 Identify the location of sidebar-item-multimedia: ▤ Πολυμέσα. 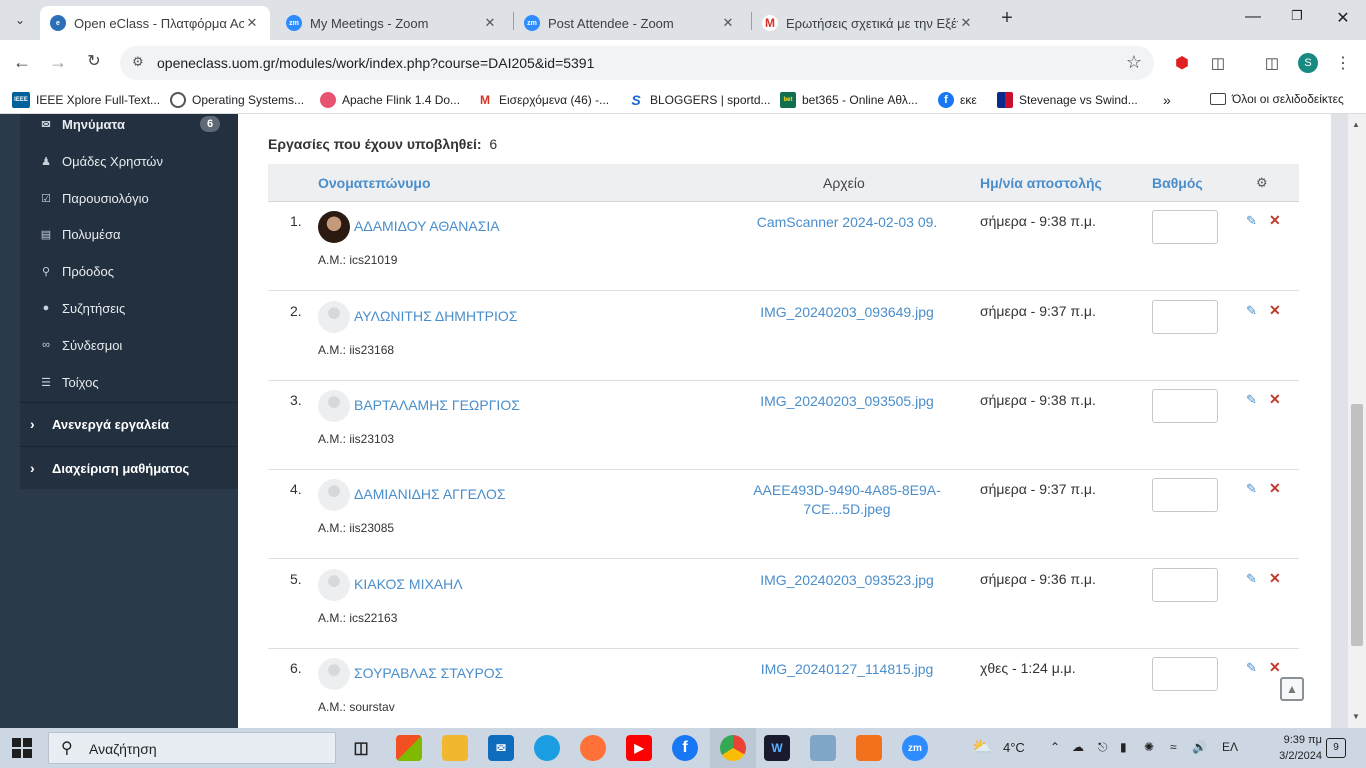
(79, 234).